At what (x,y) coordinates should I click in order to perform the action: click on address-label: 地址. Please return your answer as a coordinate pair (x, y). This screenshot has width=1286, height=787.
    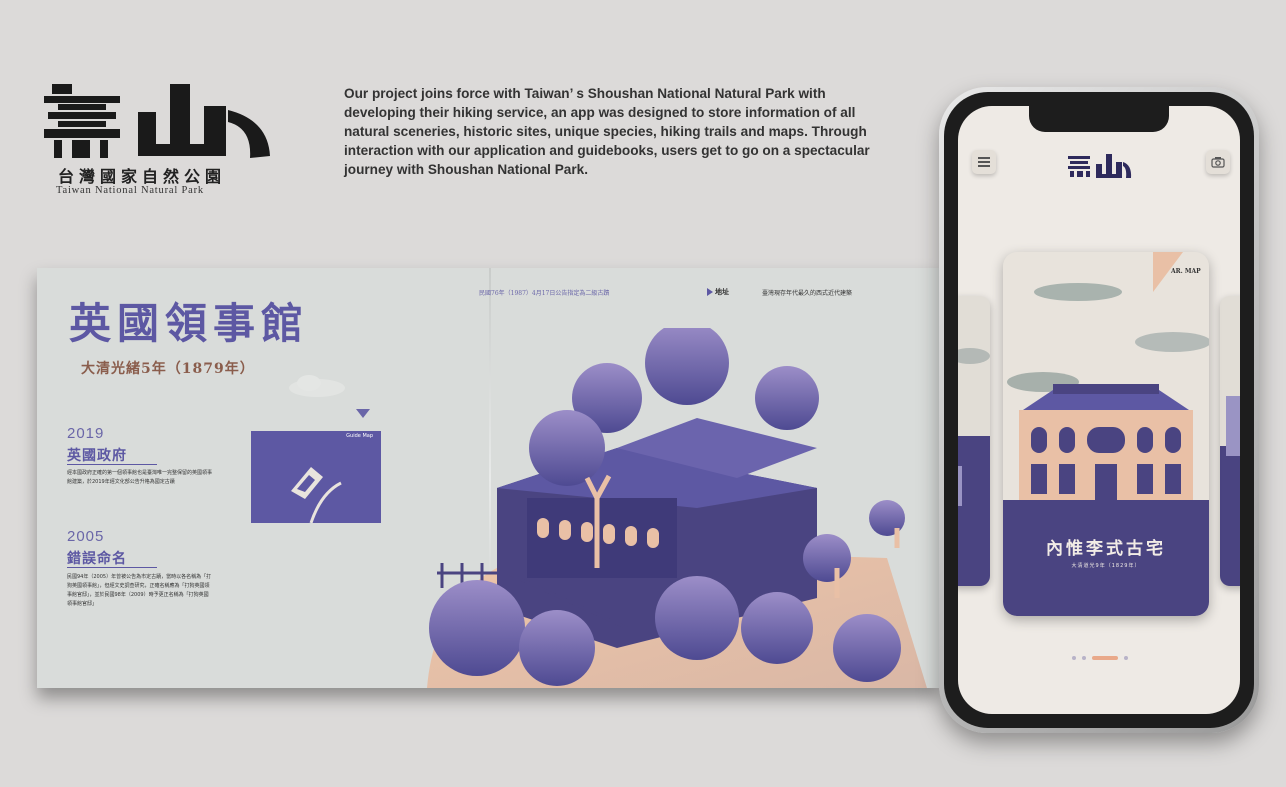
    Looking at the image, I should click on (722, 292).